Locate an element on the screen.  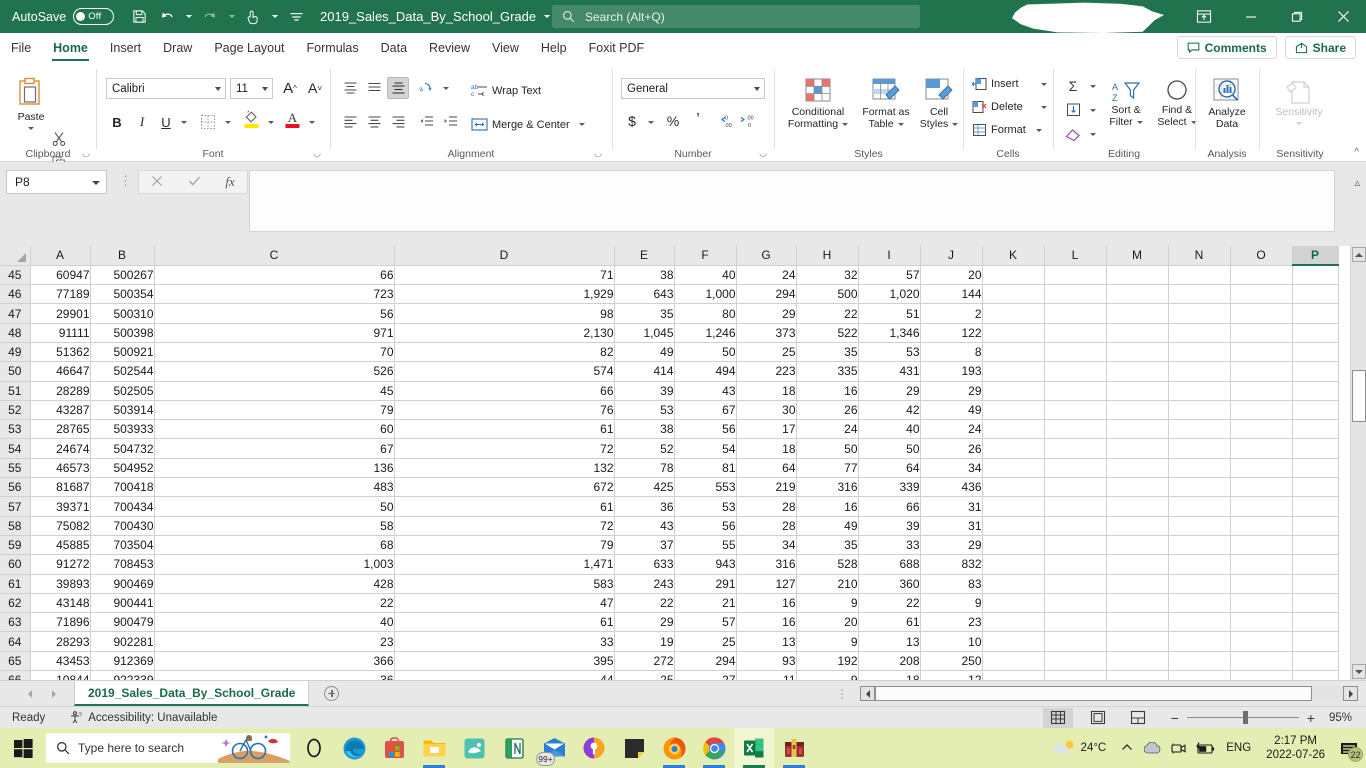
align-middle-button is located at coordinates (374, 88).